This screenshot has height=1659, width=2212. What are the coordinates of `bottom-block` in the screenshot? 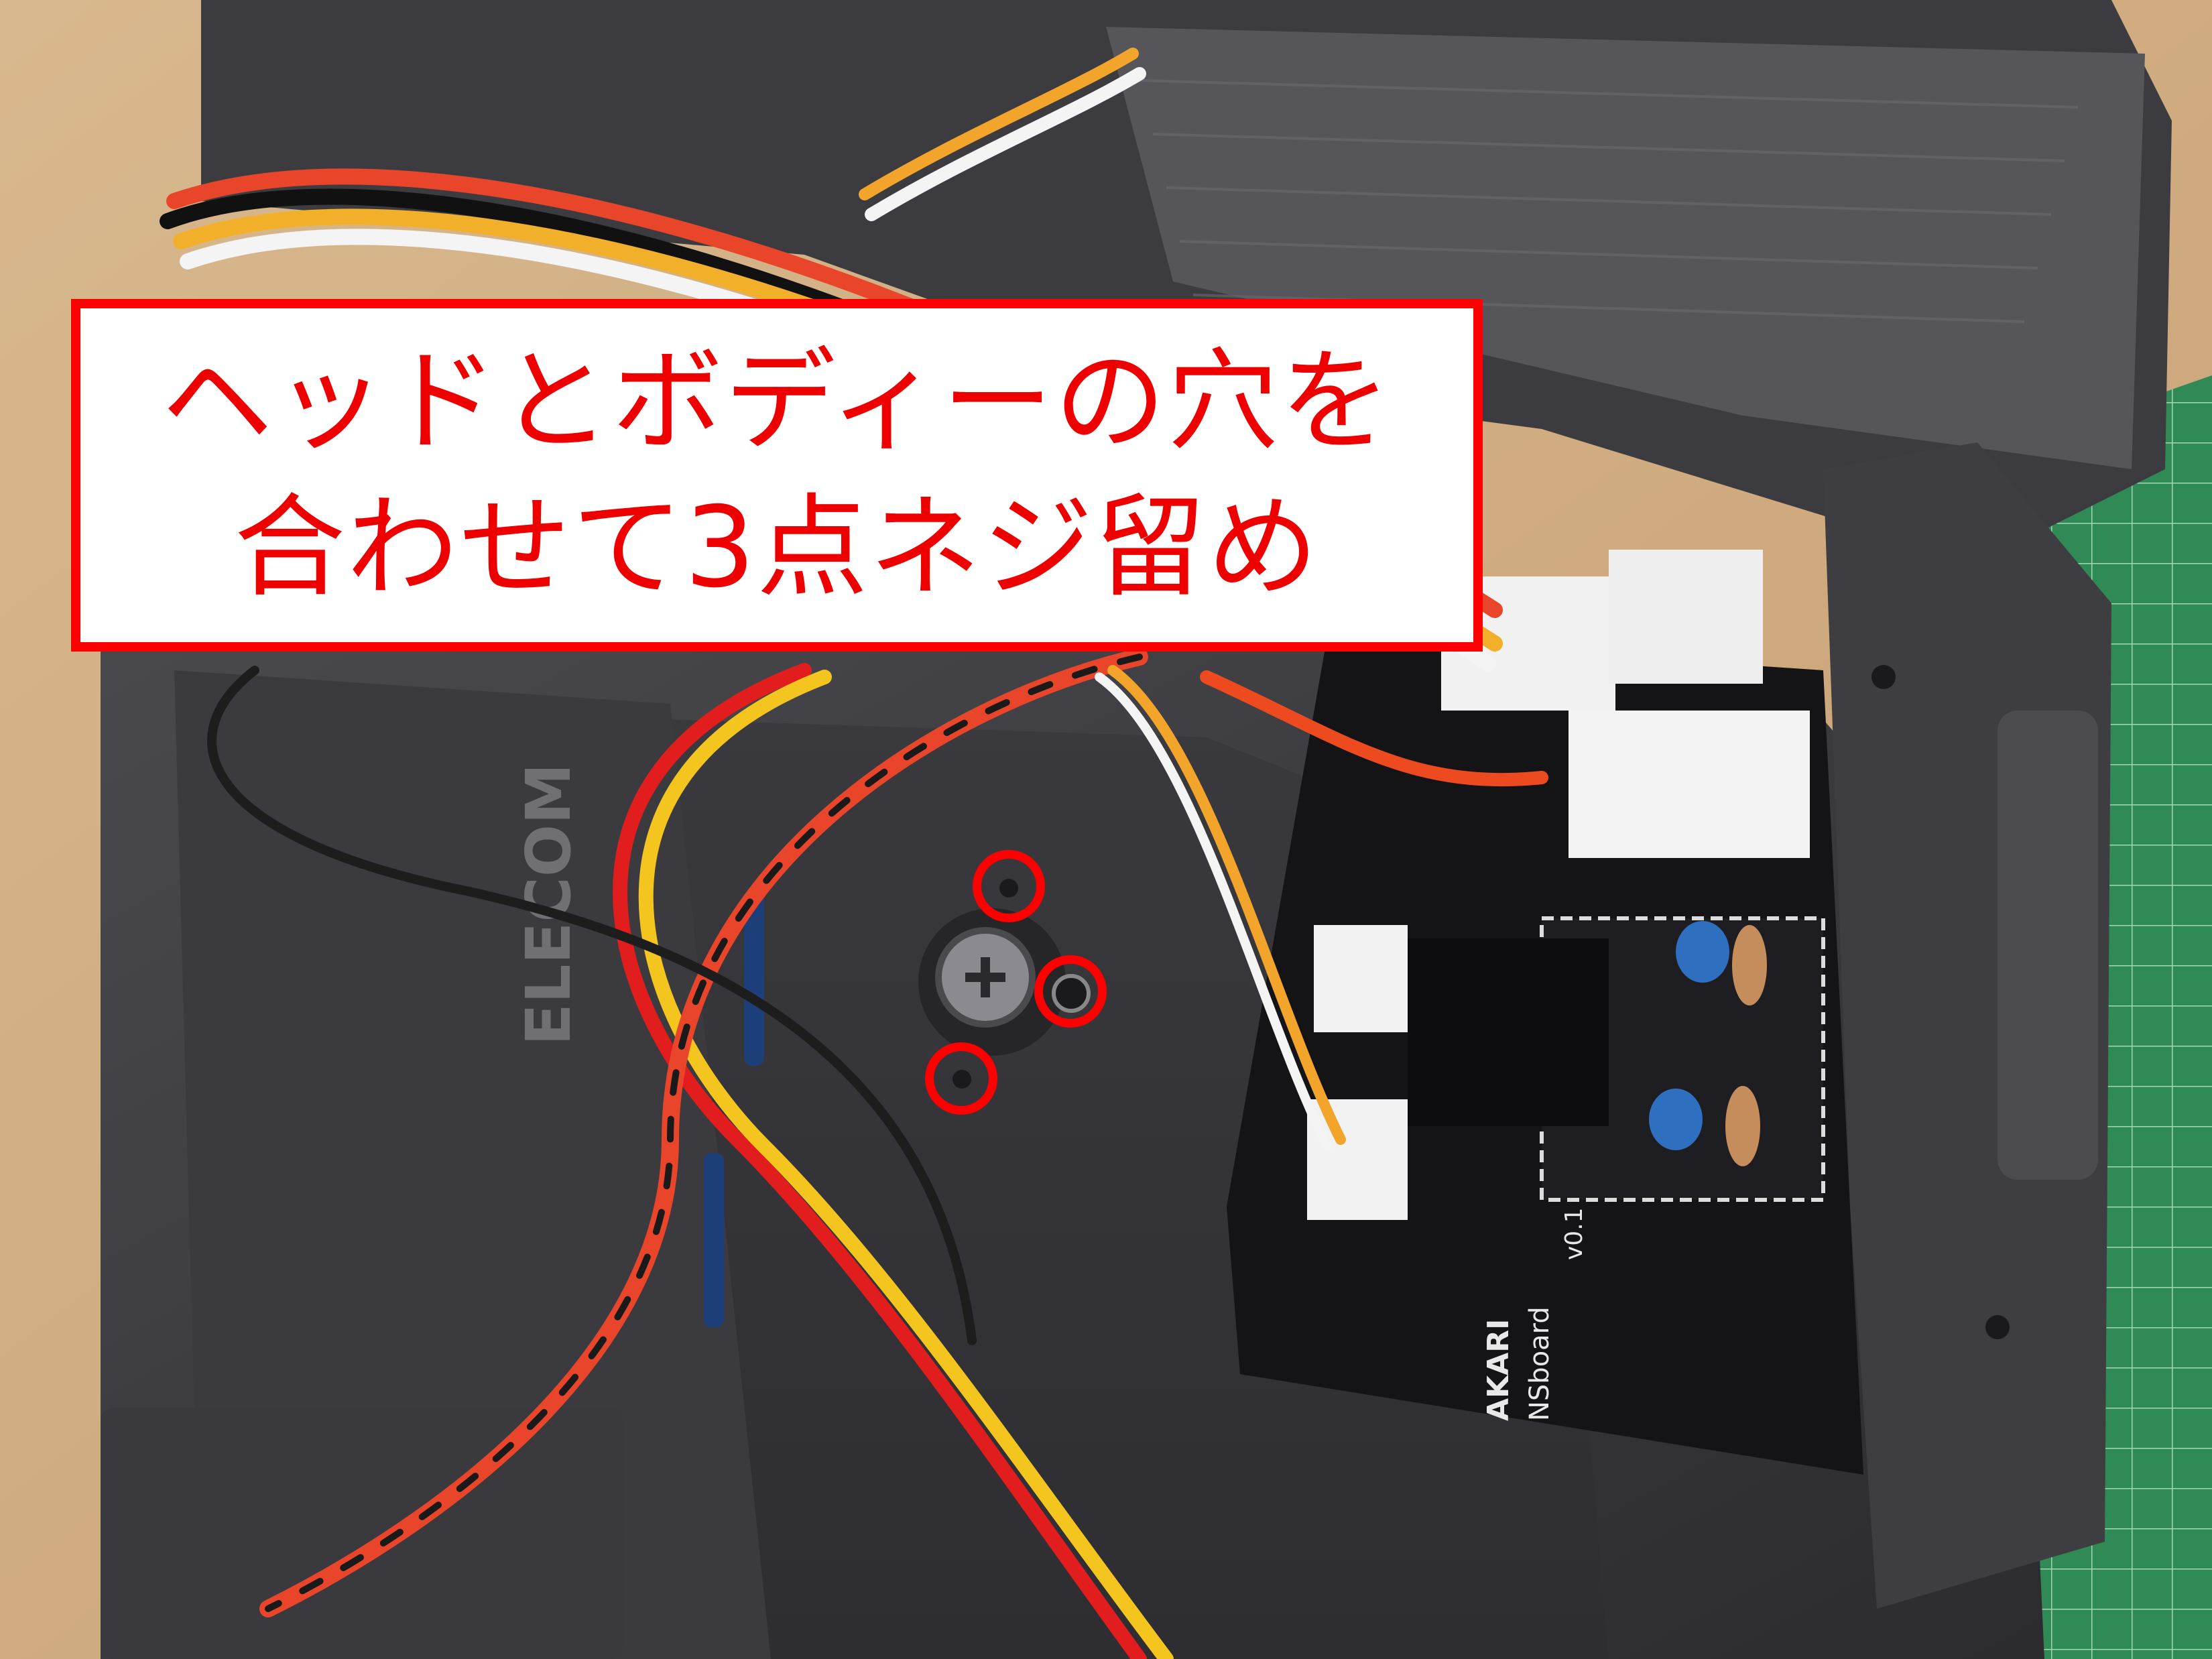 It's located at (362, 1533).